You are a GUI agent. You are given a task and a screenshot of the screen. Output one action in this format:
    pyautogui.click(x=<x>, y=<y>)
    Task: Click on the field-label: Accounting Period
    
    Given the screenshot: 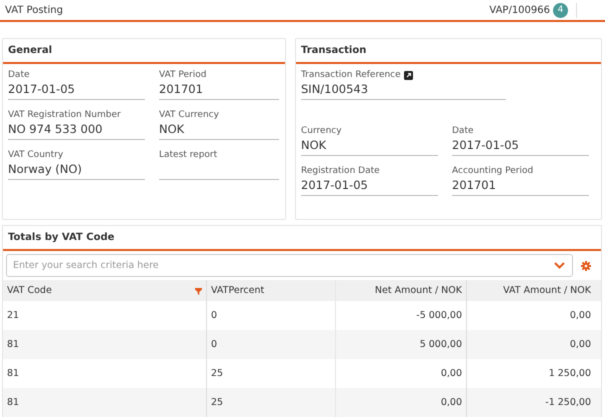 What is the action you would take?
    pyautogui.click(x=493, y=171)
    